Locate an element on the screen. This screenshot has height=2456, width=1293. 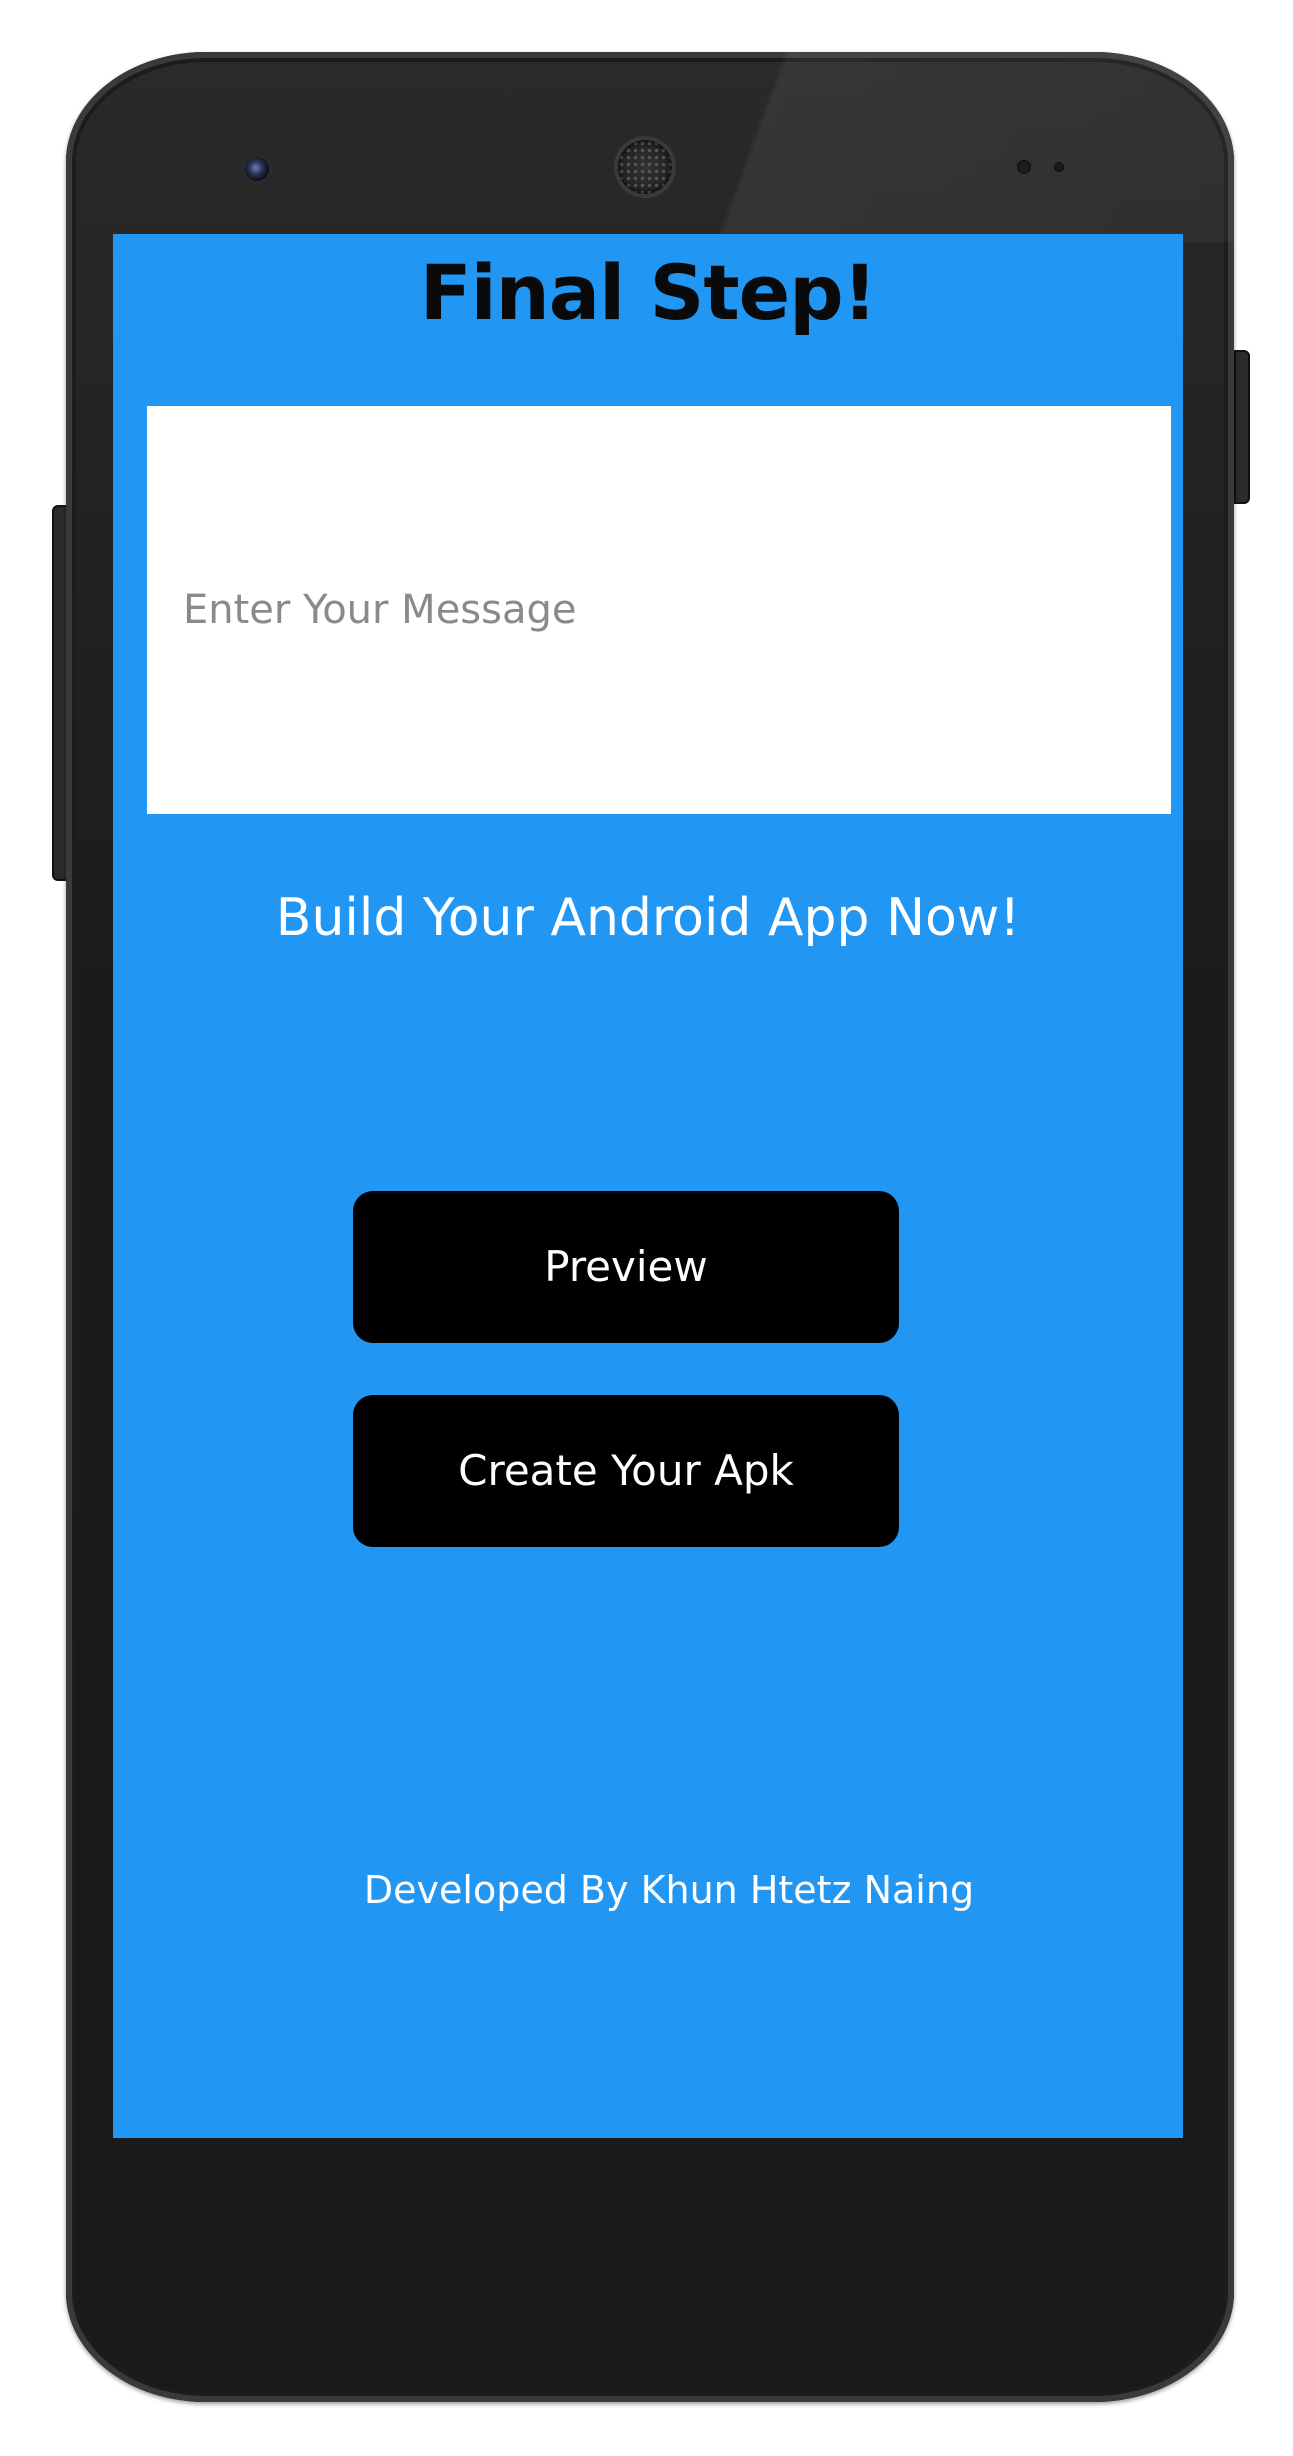
light-sensor-icon is located at coordinates (1059, 167).